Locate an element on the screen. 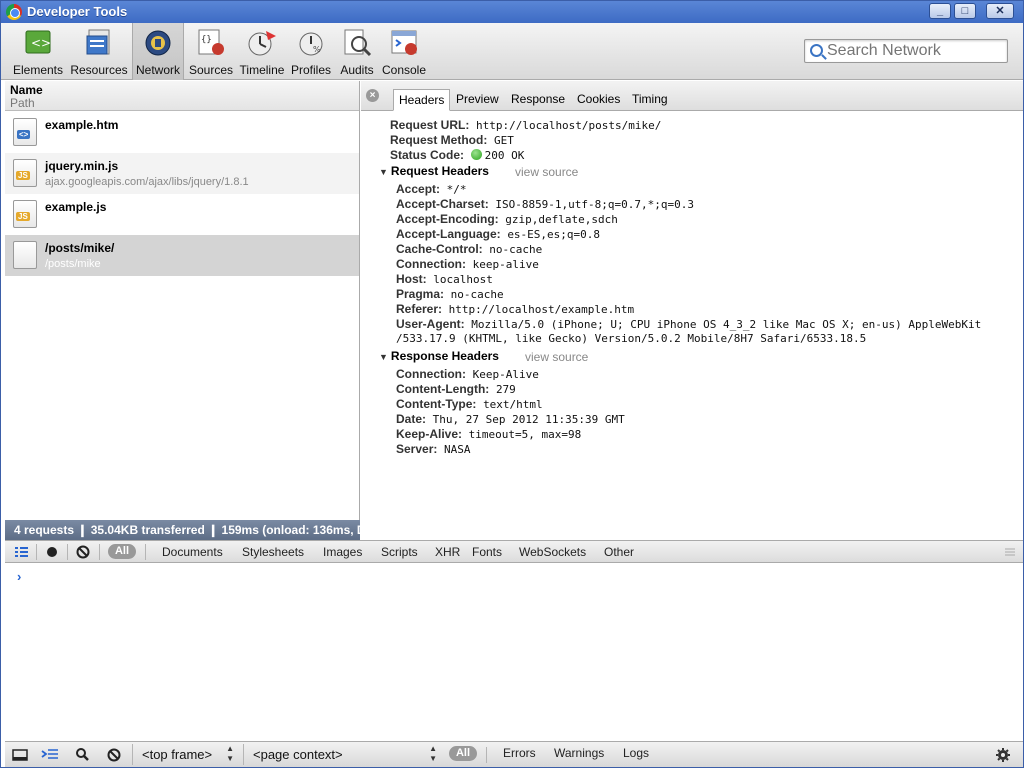 The height and width of the screenshot is (768, 1024). header-row: Keep-Alive: timeout=5, max=98 is located at coordinates (489, 434).